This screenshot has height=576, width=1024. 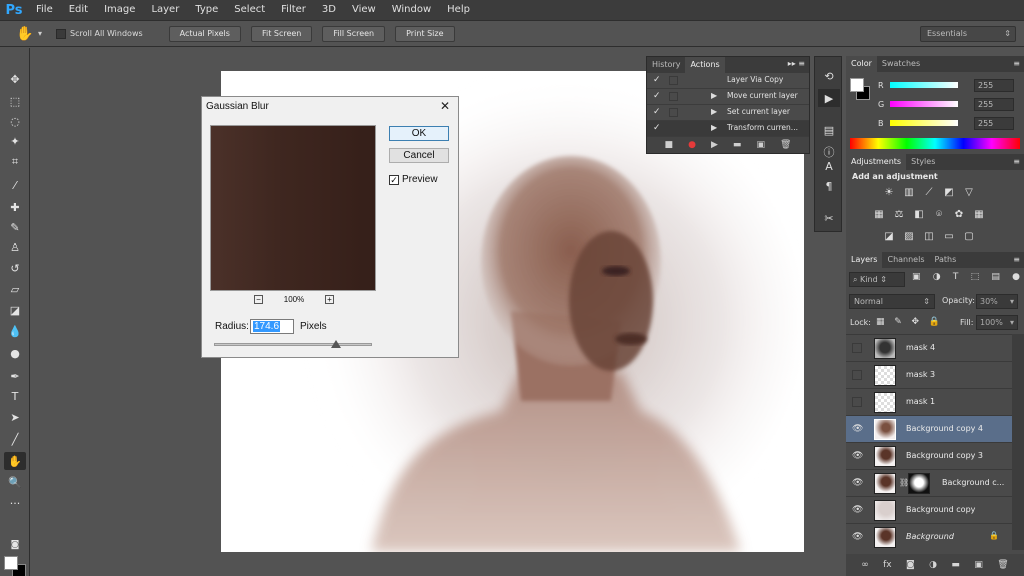 I want to click on opacity-input: 30% ▾, so click(x=997, y=301).